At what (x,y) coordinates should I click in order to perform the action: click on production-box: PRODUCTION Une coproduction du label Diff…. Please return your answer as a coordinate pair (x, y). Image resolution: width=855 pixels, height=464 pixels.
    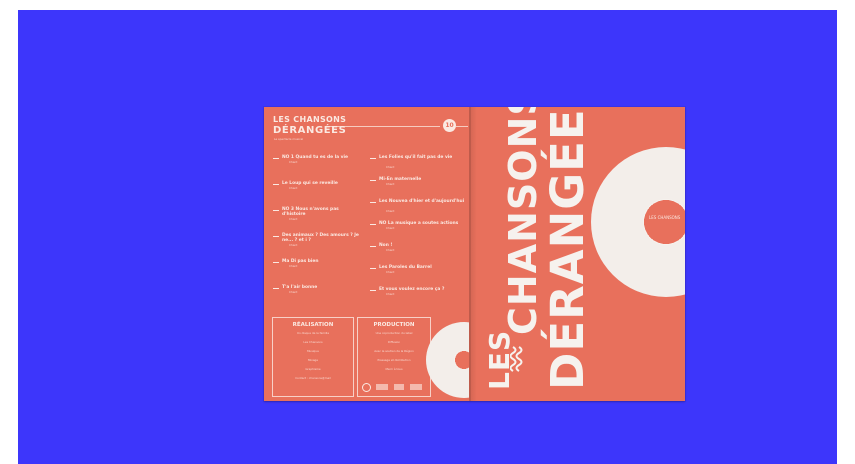
    Looking at the image, I should click on (394, 357).